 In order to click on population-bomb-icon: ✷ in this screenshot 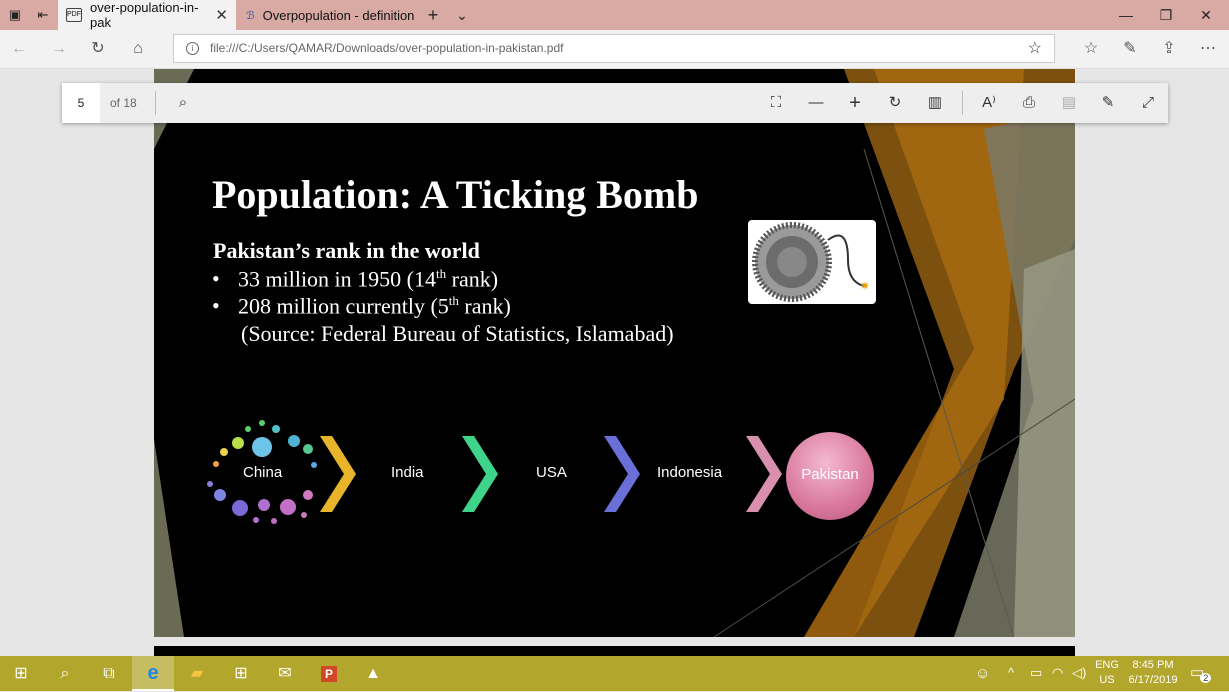, I will do `click(811, 262)`.